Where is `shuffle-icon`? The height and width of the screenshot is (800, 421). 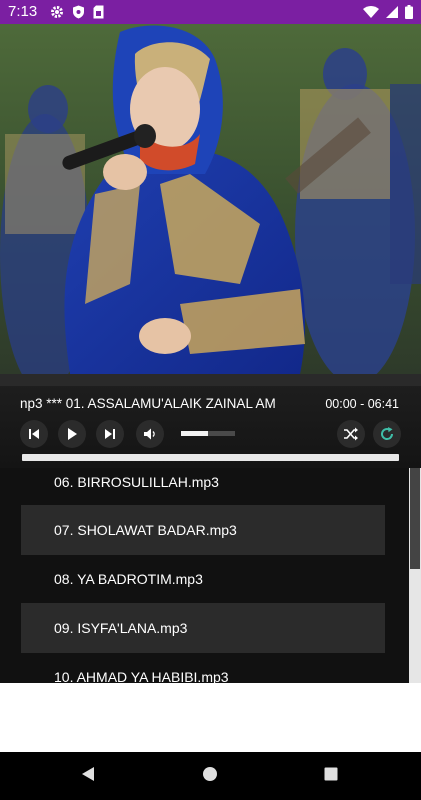
shuffle-icon is located at coordinates (351, 434).